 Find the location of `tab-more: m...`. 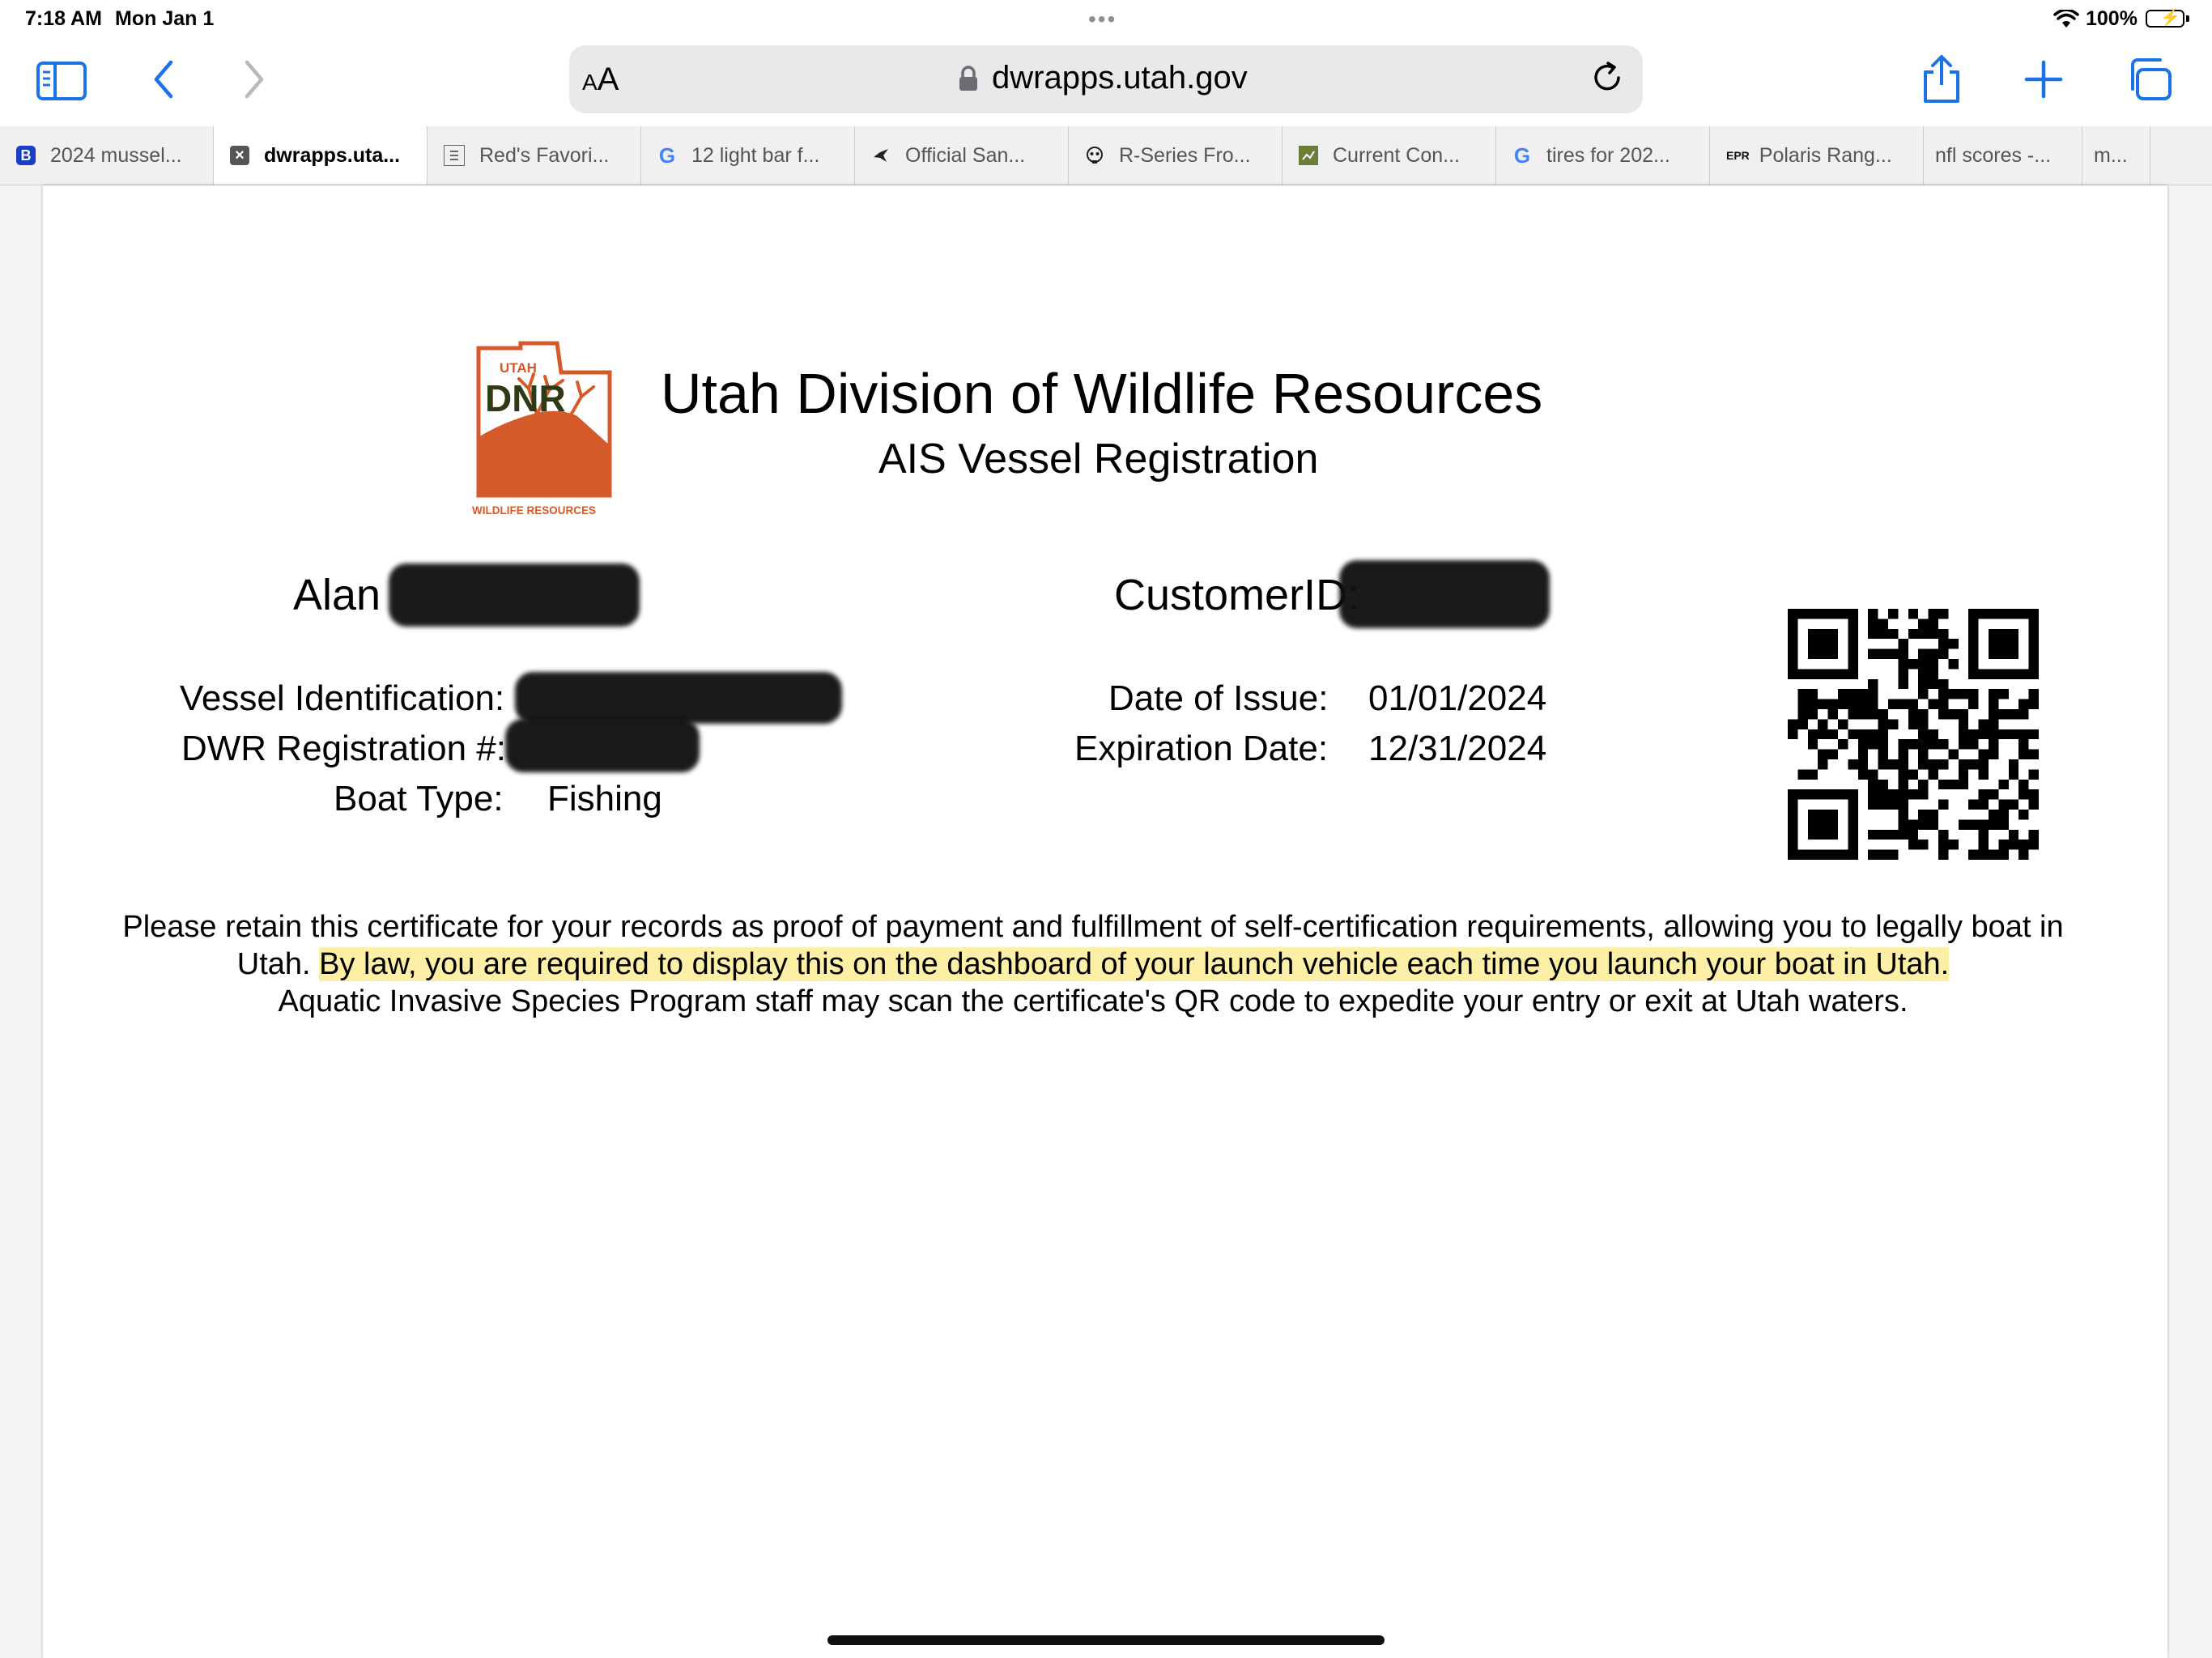

tab-more: m... is located at coordinates (2116, 155).